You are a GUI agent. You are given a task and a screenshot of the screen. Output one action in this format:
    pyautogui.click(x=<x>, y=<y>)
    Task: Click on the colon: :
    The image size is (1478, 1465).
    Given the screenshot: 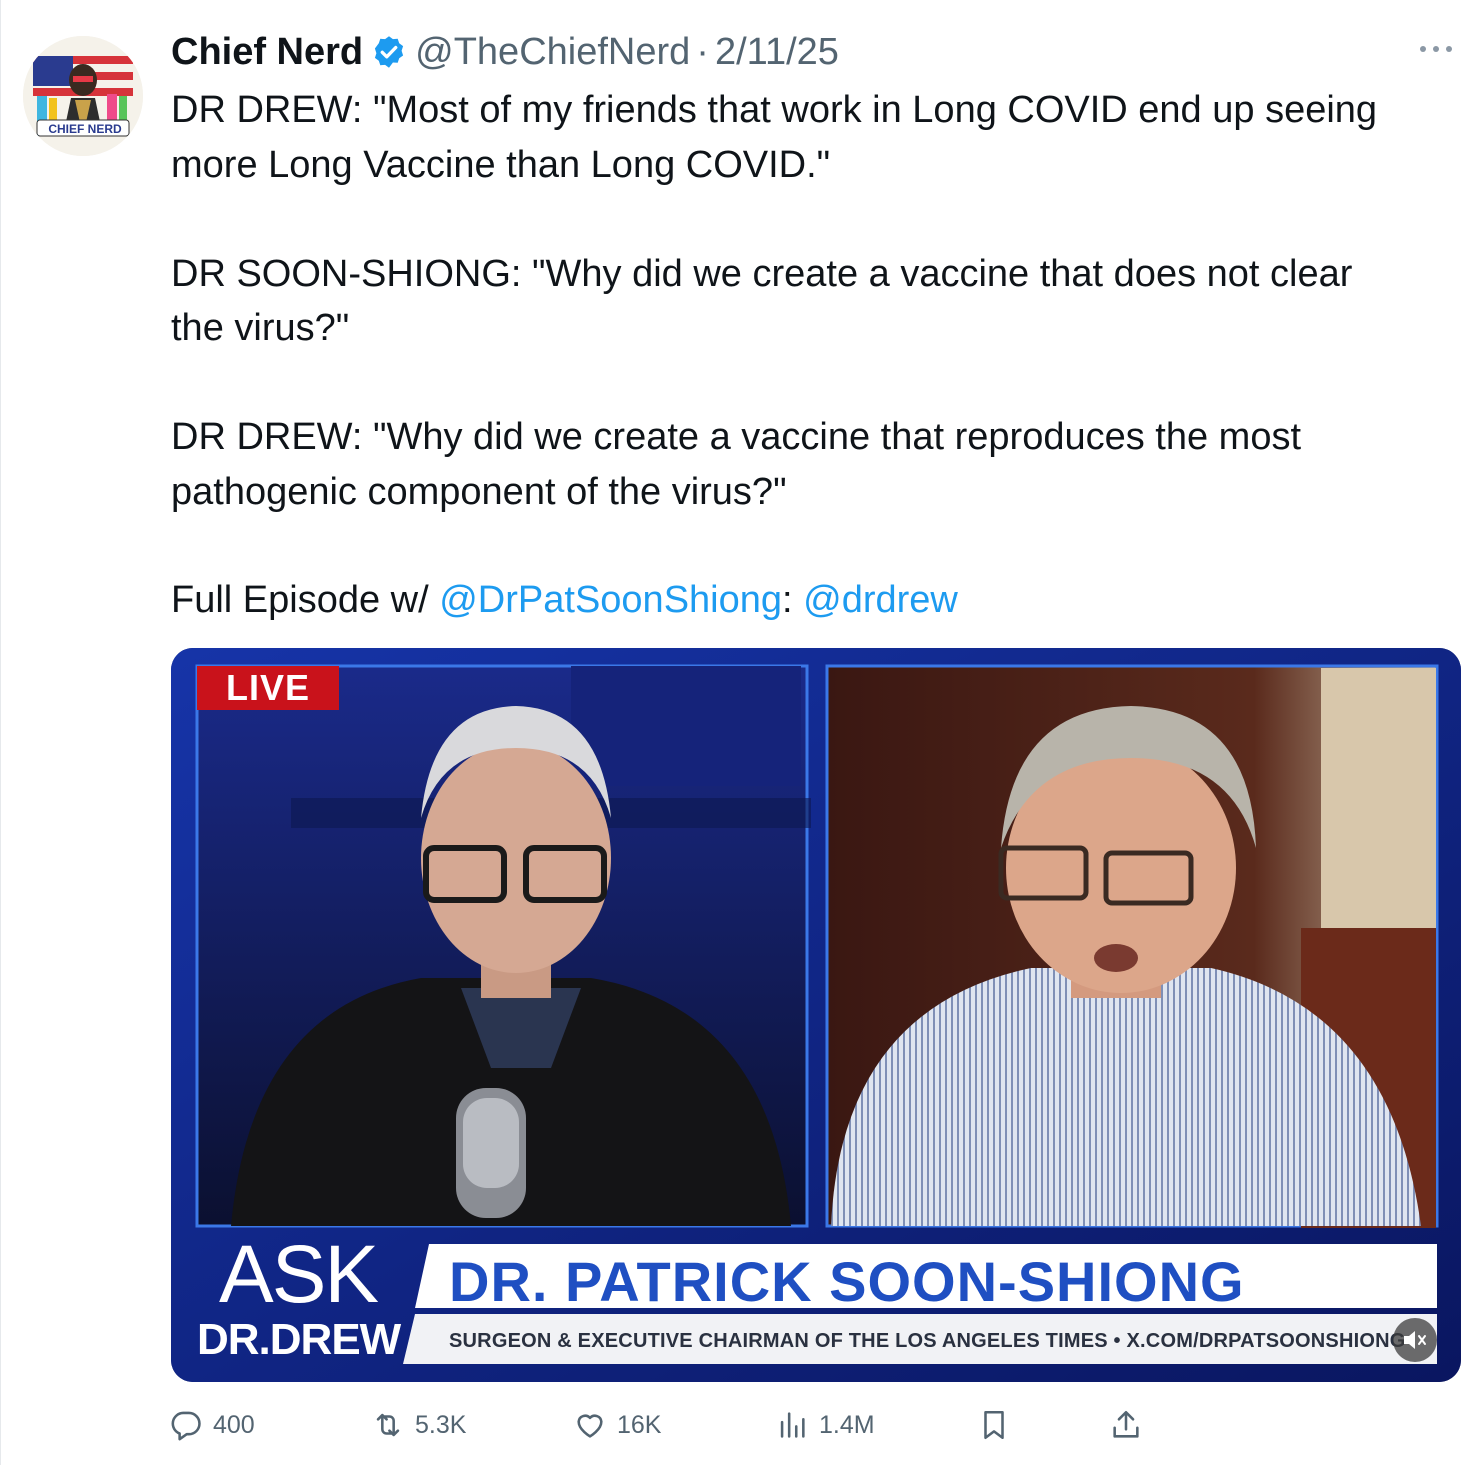 What is the action you would take?
    pyautogui.click(x=793, y=600)
    